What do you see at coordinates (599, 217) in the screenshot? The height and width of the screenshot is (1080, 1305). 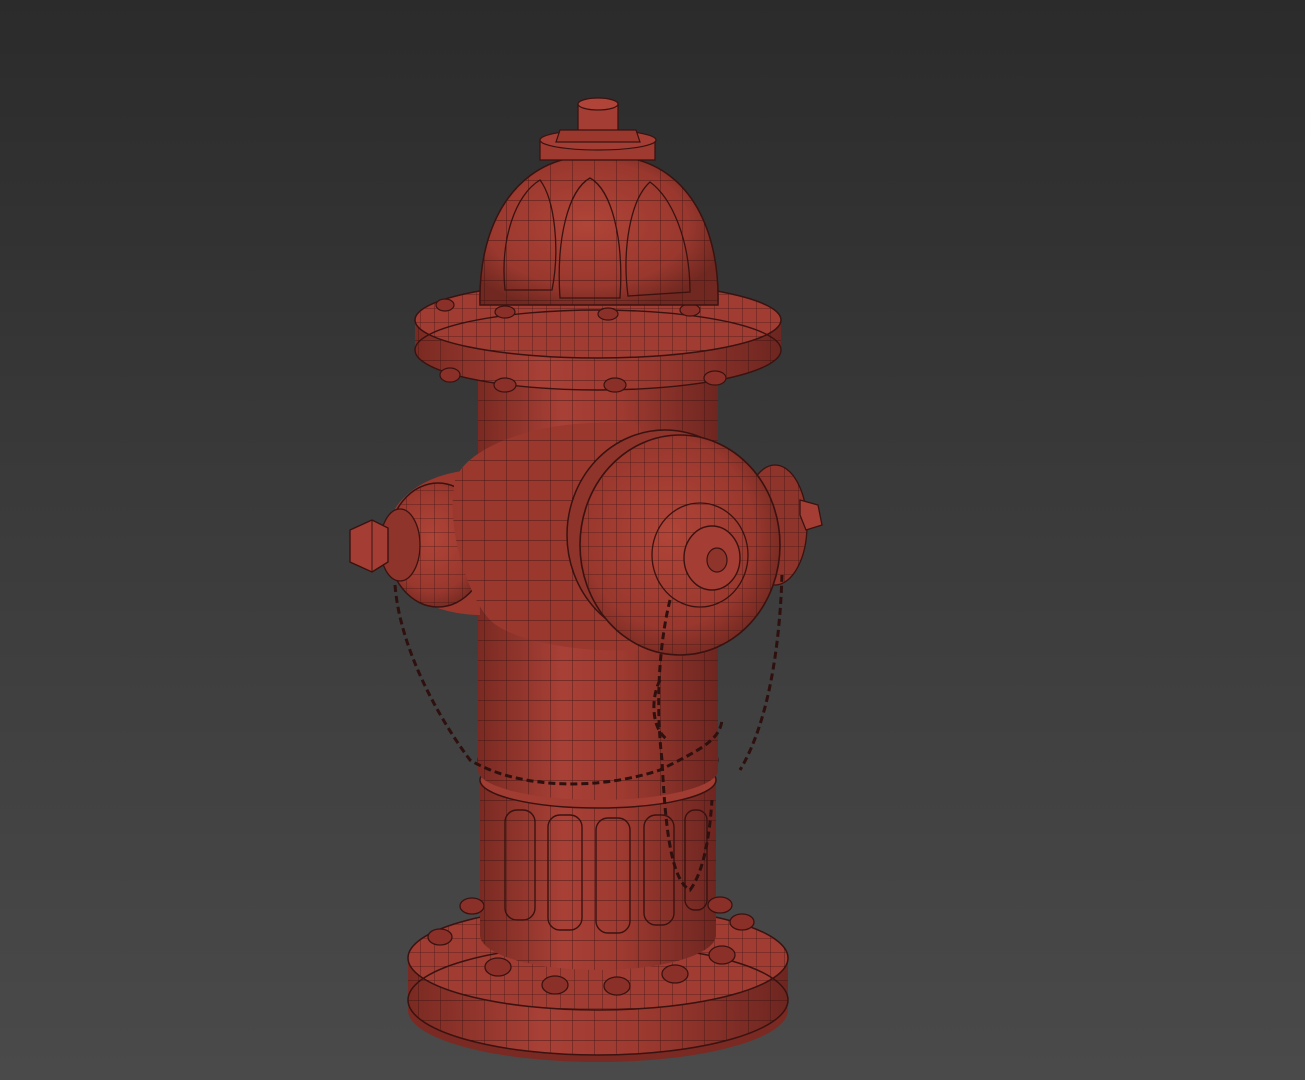 I see `bonnet-dome` at bounding box center [599, 217].